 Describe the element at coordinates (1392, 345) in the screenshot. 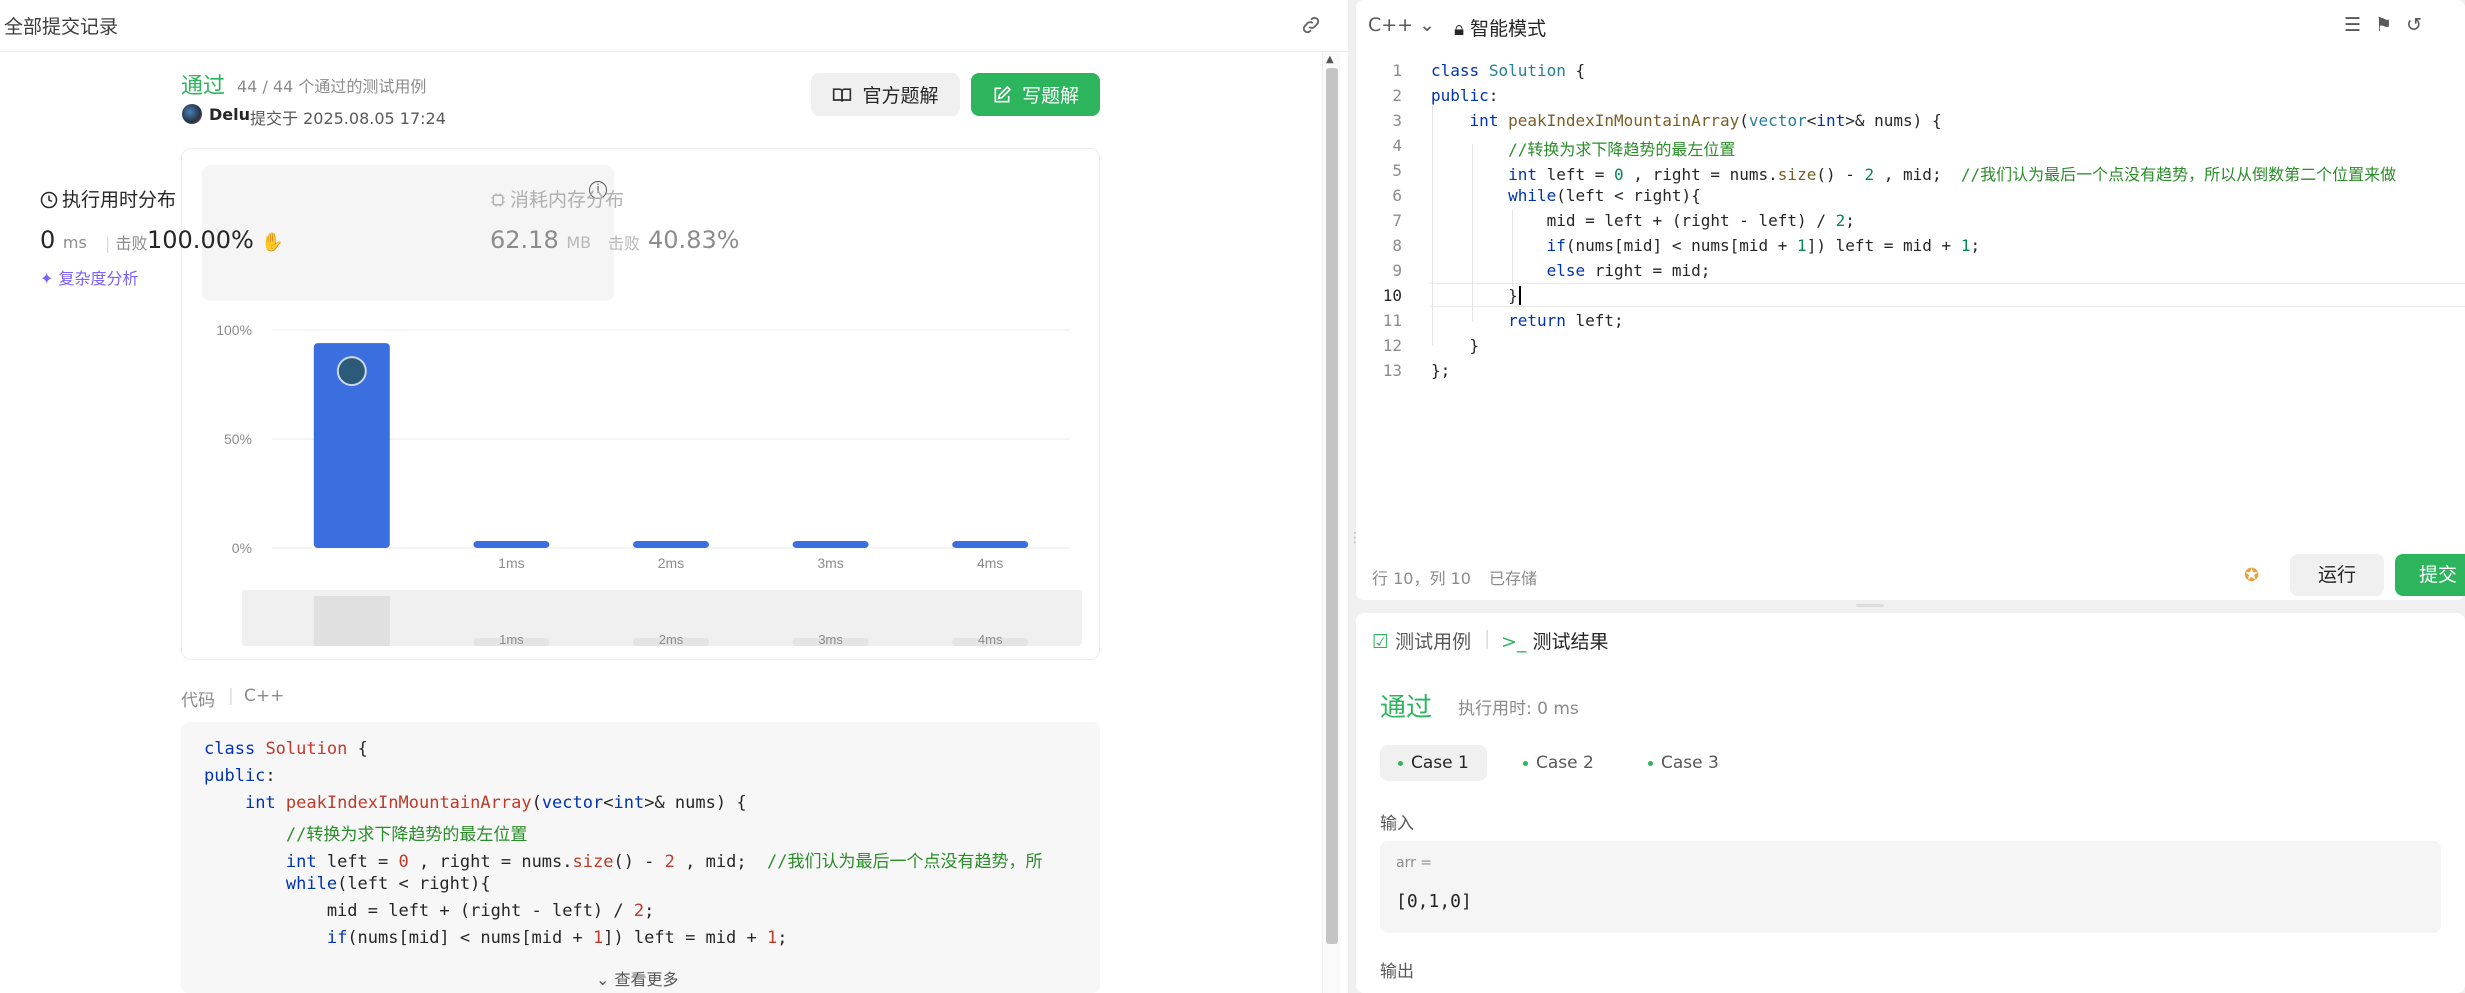

I see `line-number: 12` at that location.